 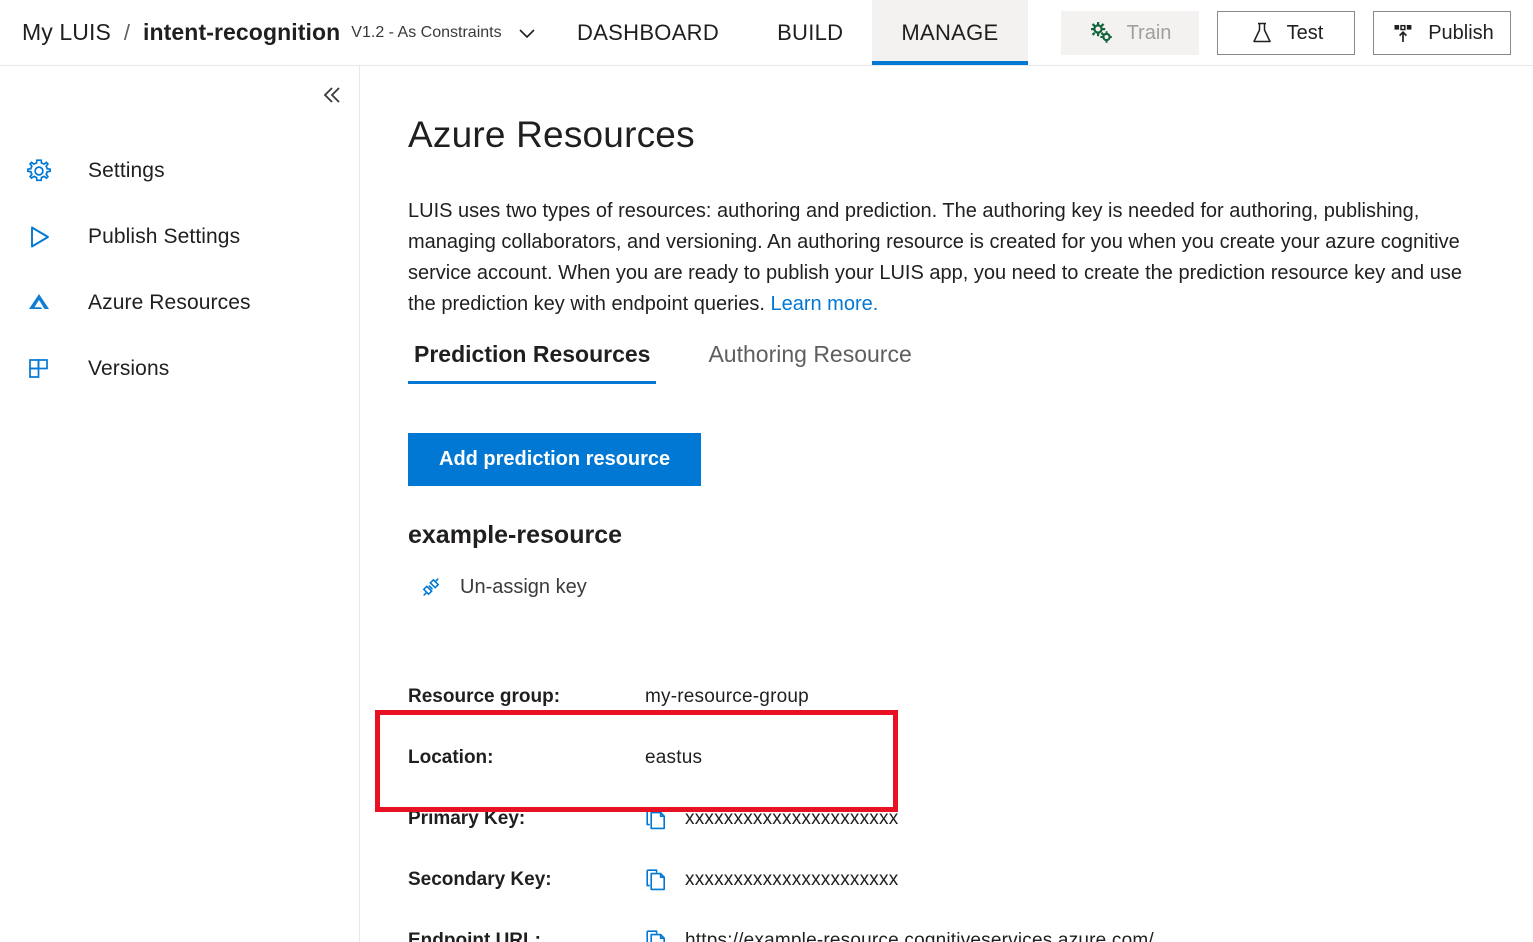 What do you see at coordinates (467, 818) in the screenshot?
I see `detail-label: Primary Key:` at bounding box center [467, 818].